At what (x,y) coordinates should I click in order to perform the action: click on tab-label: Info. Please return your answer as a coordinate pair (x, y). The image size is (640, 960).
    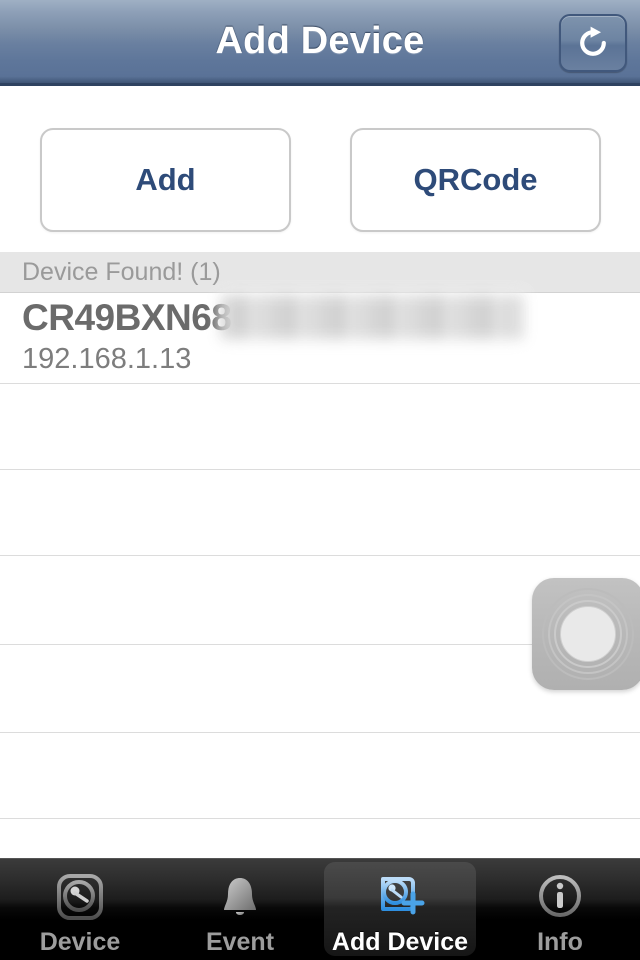
    Looking at the image, I should click on (560, 942).